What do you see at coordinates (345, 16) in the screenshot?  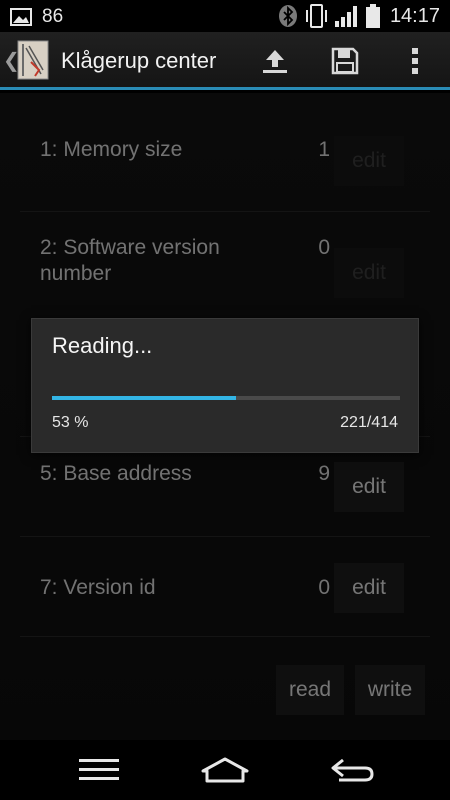 I see `signal-icon` at bounding box center [345, 16].